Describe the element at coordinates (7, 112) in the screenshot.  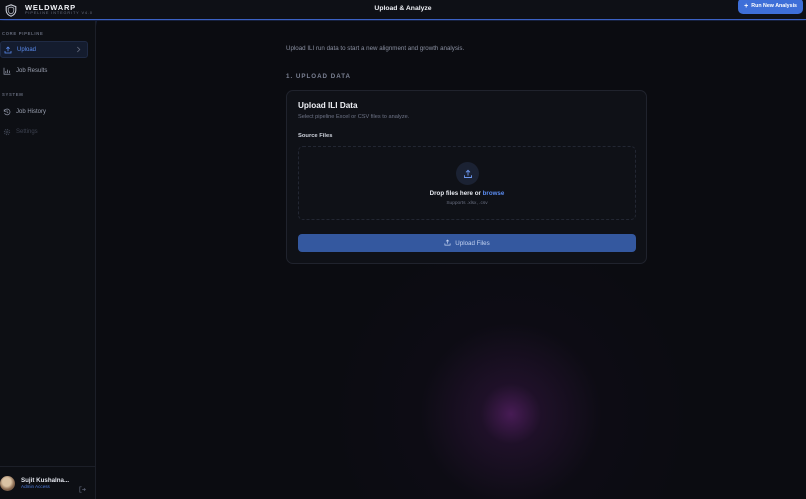
I see `history-icon` at that location.